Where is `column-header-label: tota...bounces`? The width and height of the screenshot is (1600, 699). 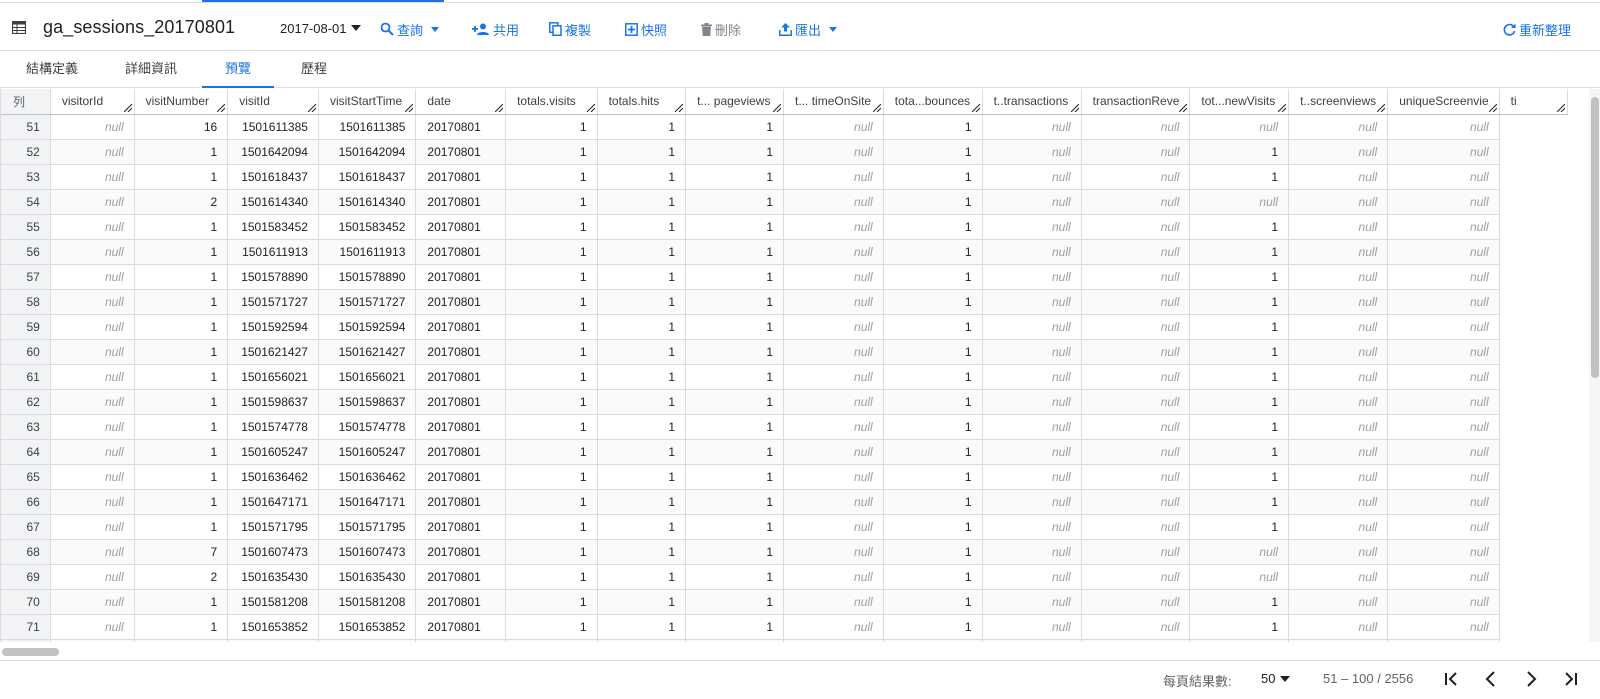 column-header-label: tota...bounces is located at coordinates (932, 101).